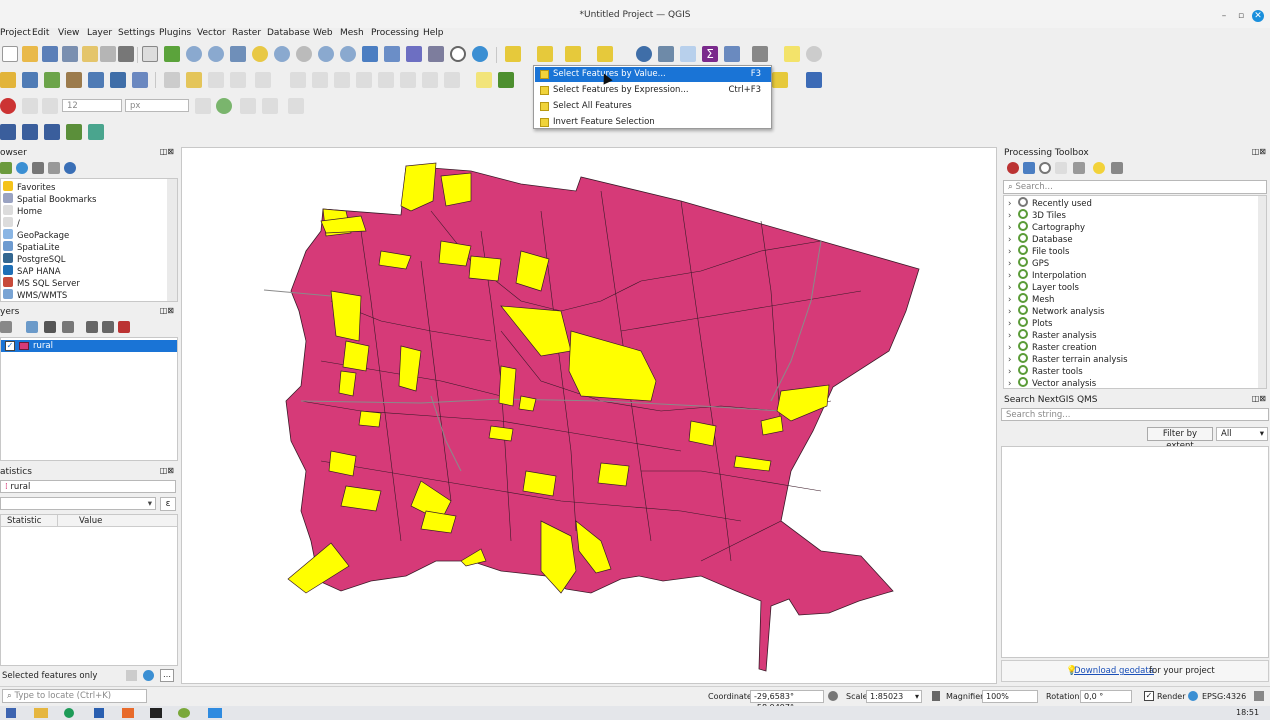 The image size is (1270, 720). What do you see at coordinates (1079, 168) in the screenshot?
I see `edit-features-inplace-icon` at bounding box center [1079, 168].